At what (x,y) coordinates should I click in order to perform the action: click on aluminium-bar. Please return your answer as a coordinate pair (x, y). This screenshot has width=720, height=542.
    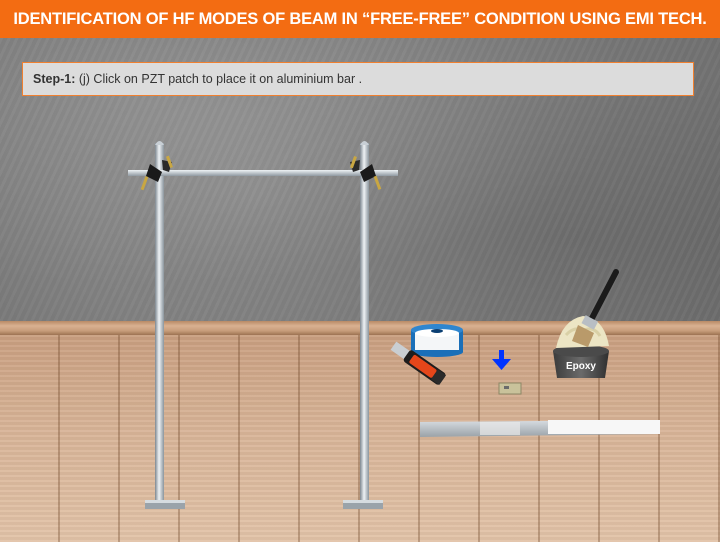
    Looking at the image, I should click on (540, 428).